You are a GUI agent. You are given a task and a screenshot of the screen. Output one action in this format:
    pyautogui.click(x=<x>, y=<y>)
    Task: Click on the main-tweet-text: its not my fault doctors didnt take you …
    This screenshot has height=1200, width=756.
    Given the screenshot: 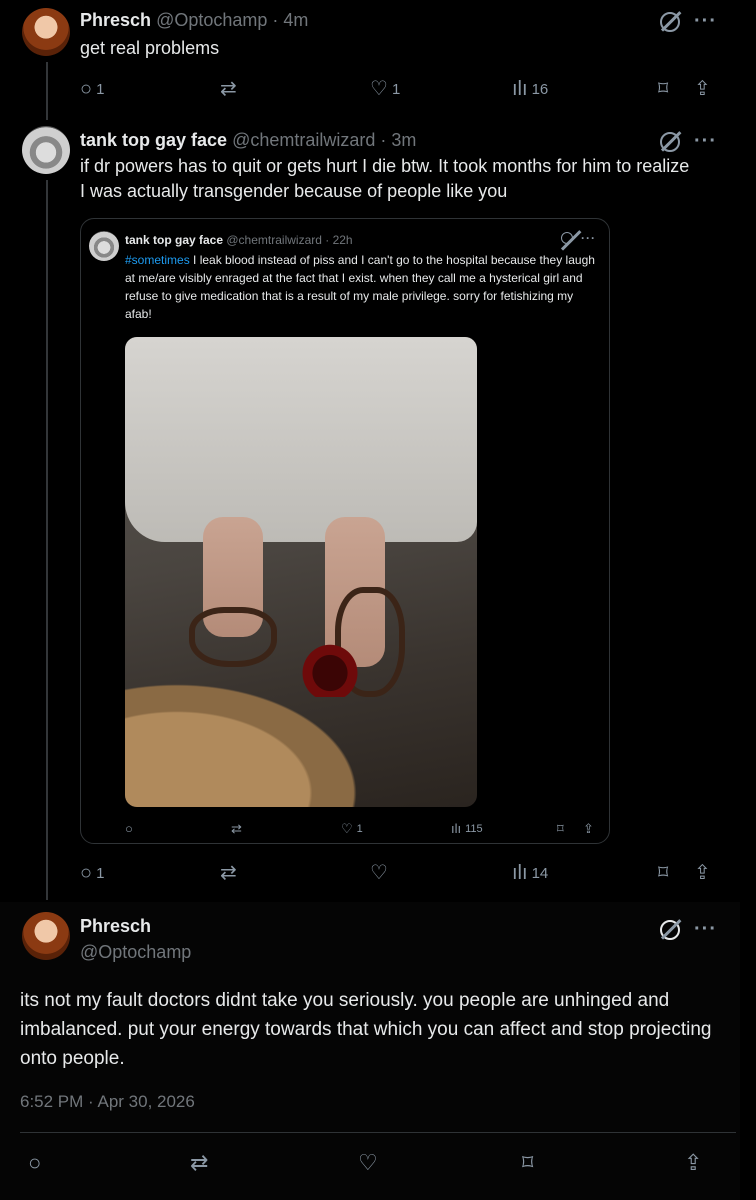 What is the action you would take?
    pyautogui.click(x=366, y=1029)
    